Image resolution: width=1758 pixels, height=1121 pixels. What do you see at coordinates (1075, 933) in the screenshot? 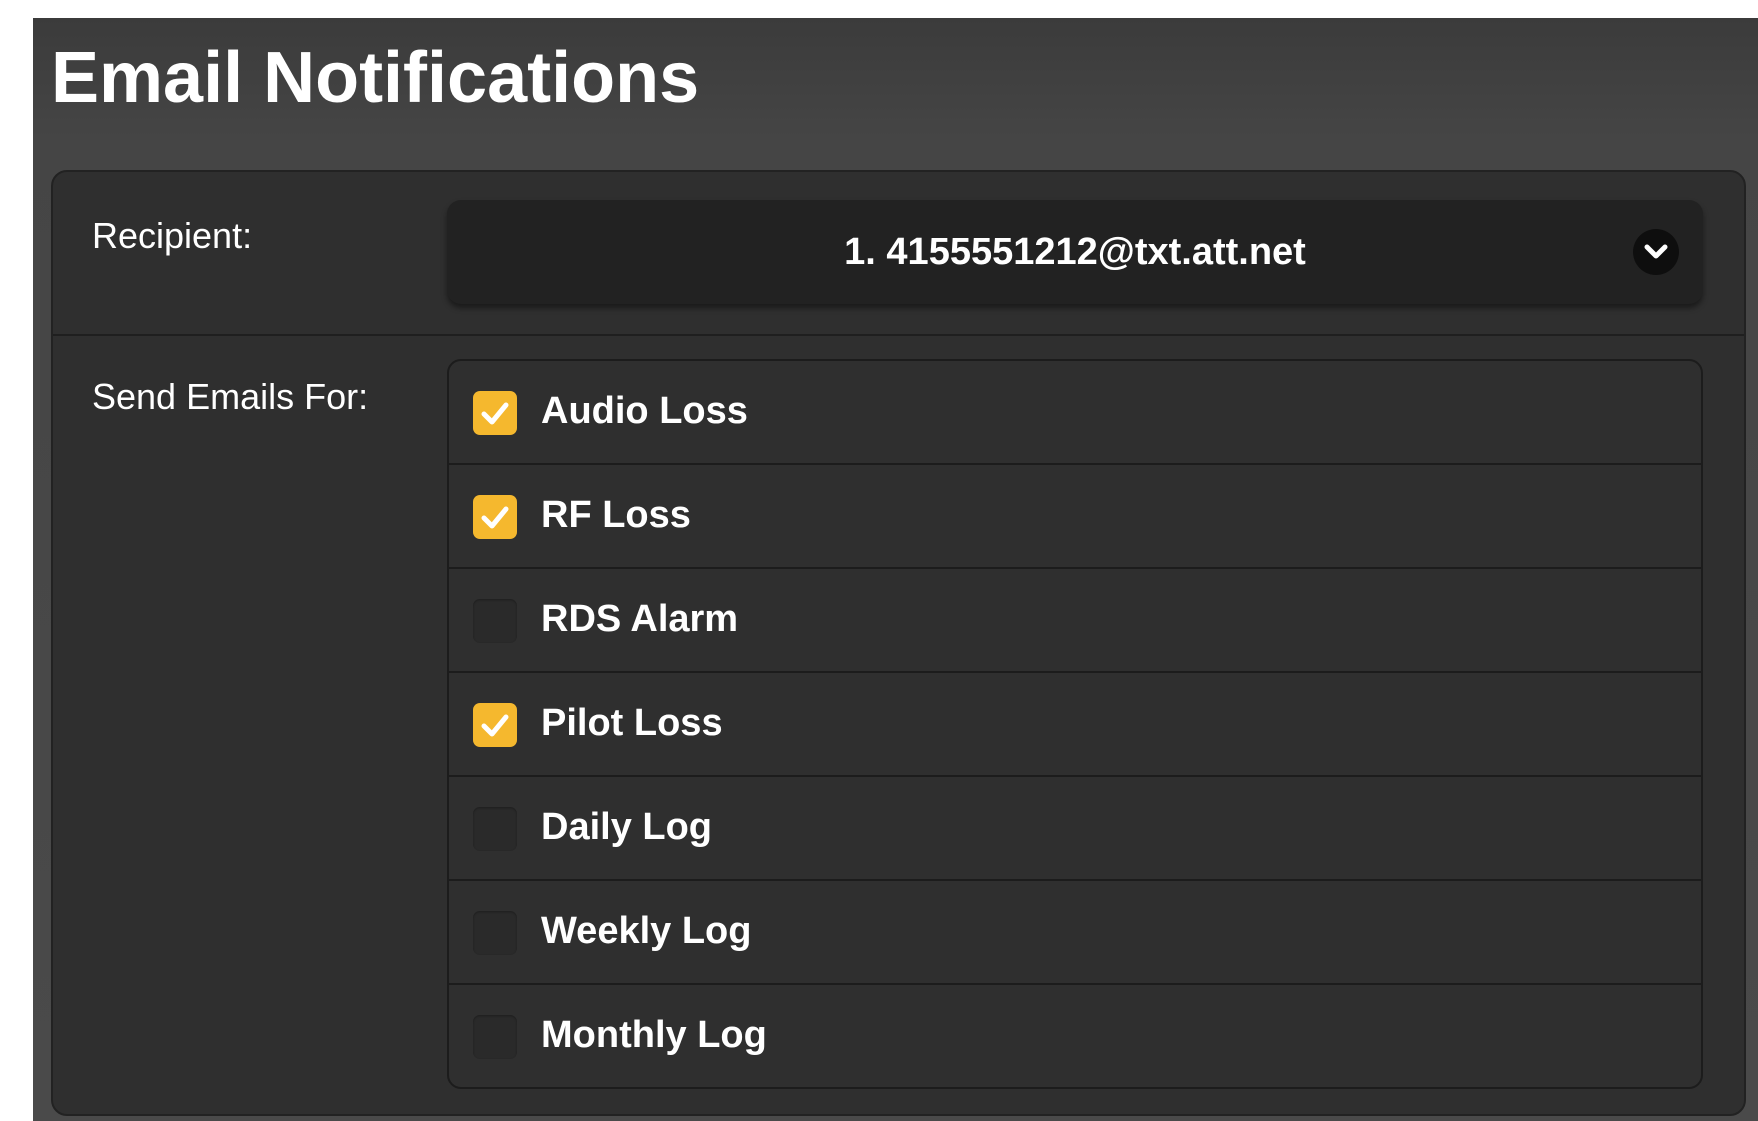
I see `checklist-item-weekly-log: Weekly Log` at bounding box center [1075, 933].